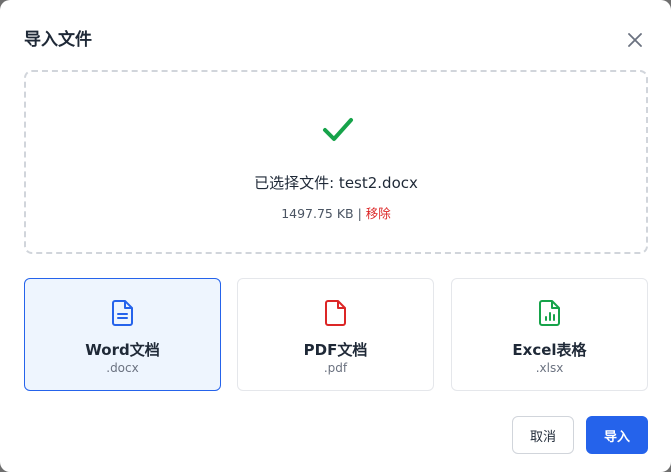 The height and width of the screenshot is (472, 671). What do you see at coordinates (338, 129) in the screenshot?
I see `check-icon` at bounding box center [338, 129].